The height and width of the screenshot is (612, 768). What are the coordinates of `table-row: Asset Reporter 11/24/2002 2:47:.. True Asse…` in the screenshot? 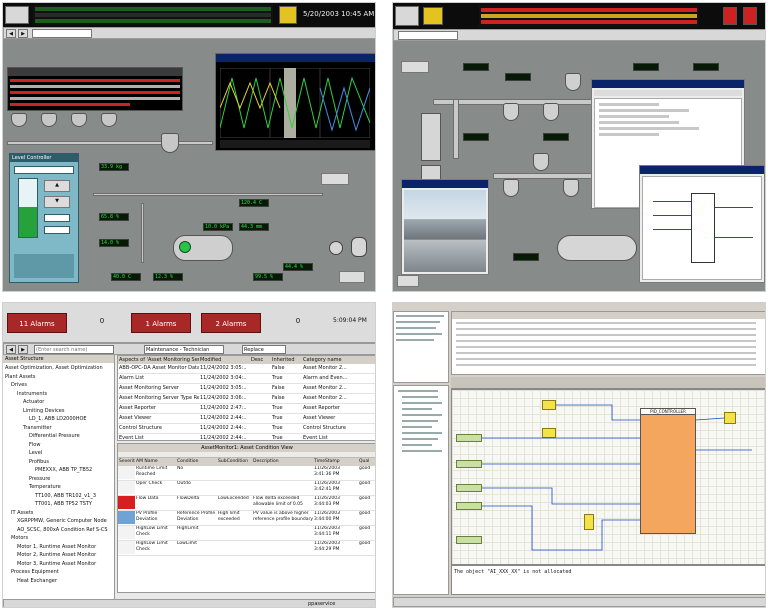 It's located at (246, 409).